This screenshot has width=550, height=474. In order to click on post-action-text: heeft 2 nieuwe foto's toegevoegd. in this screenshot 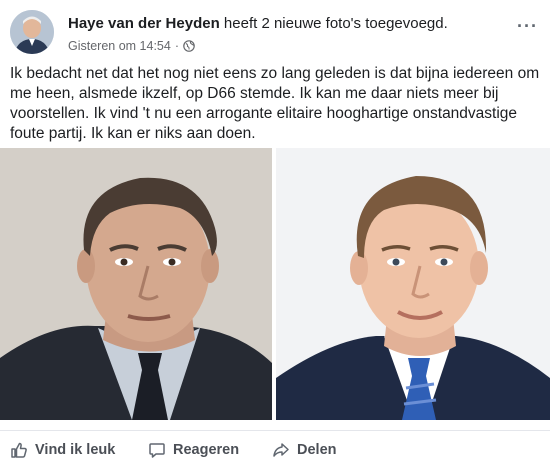, I will do `click(335, 23)`.